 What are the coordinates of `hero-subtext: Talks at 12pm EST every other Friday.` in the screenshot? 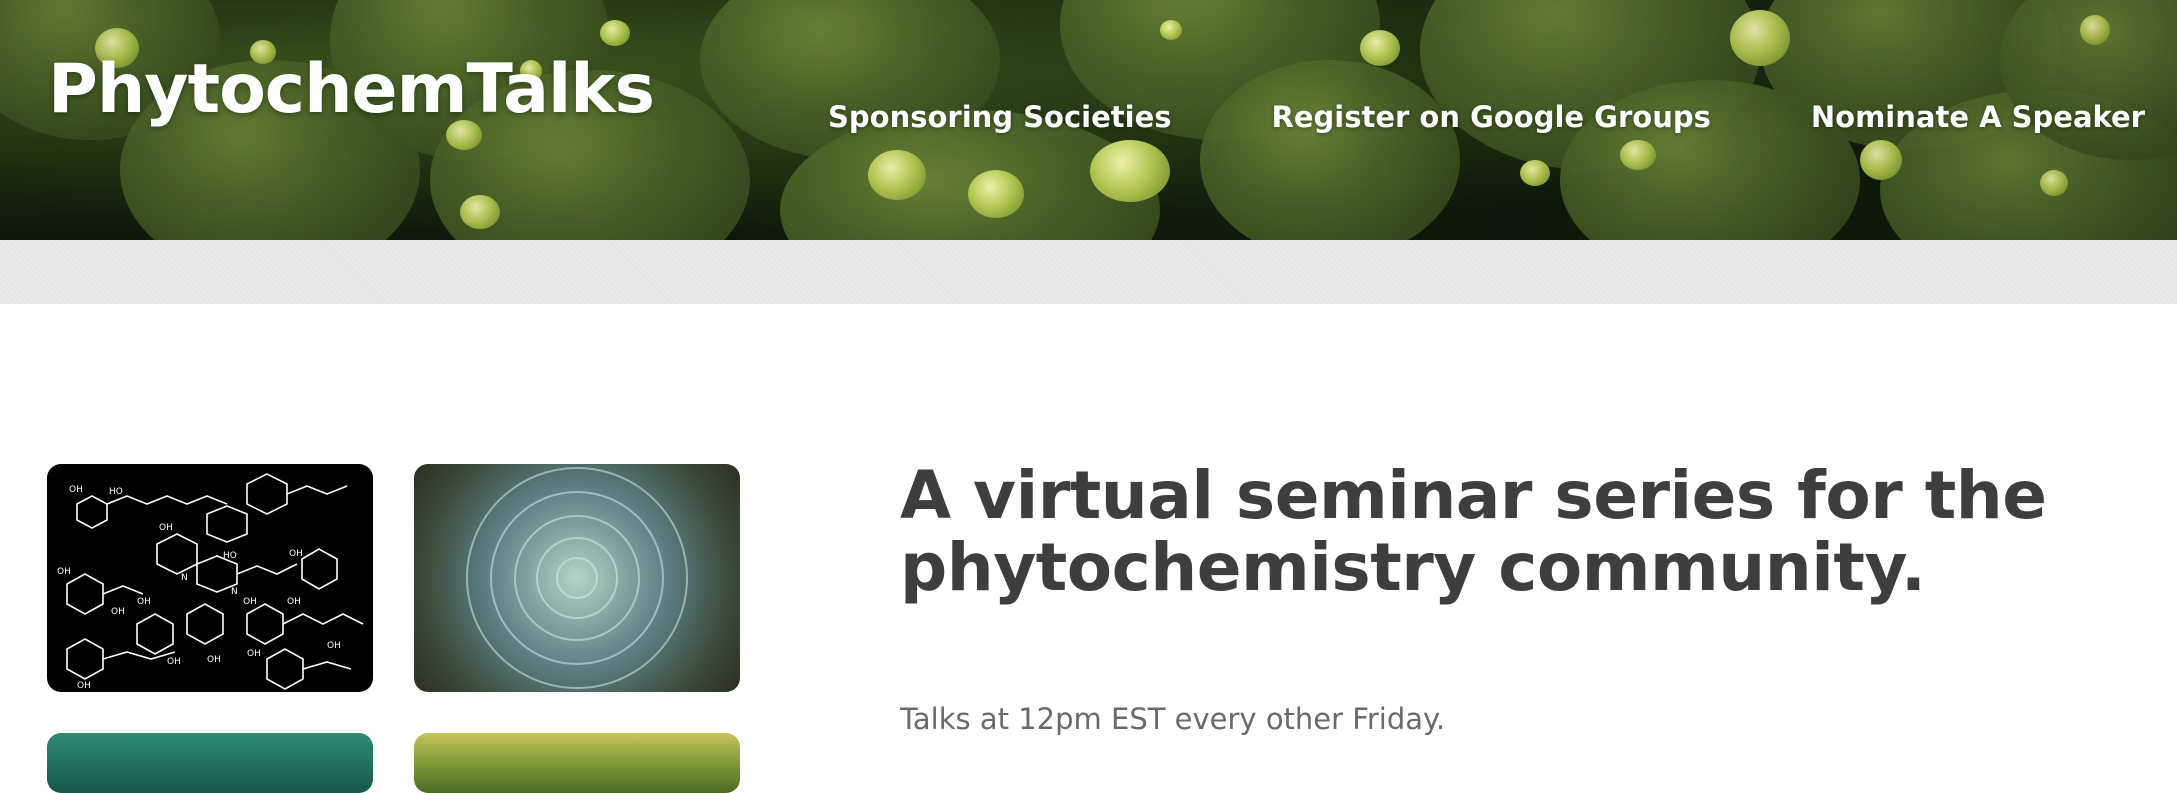 It's located at (1173, 719).